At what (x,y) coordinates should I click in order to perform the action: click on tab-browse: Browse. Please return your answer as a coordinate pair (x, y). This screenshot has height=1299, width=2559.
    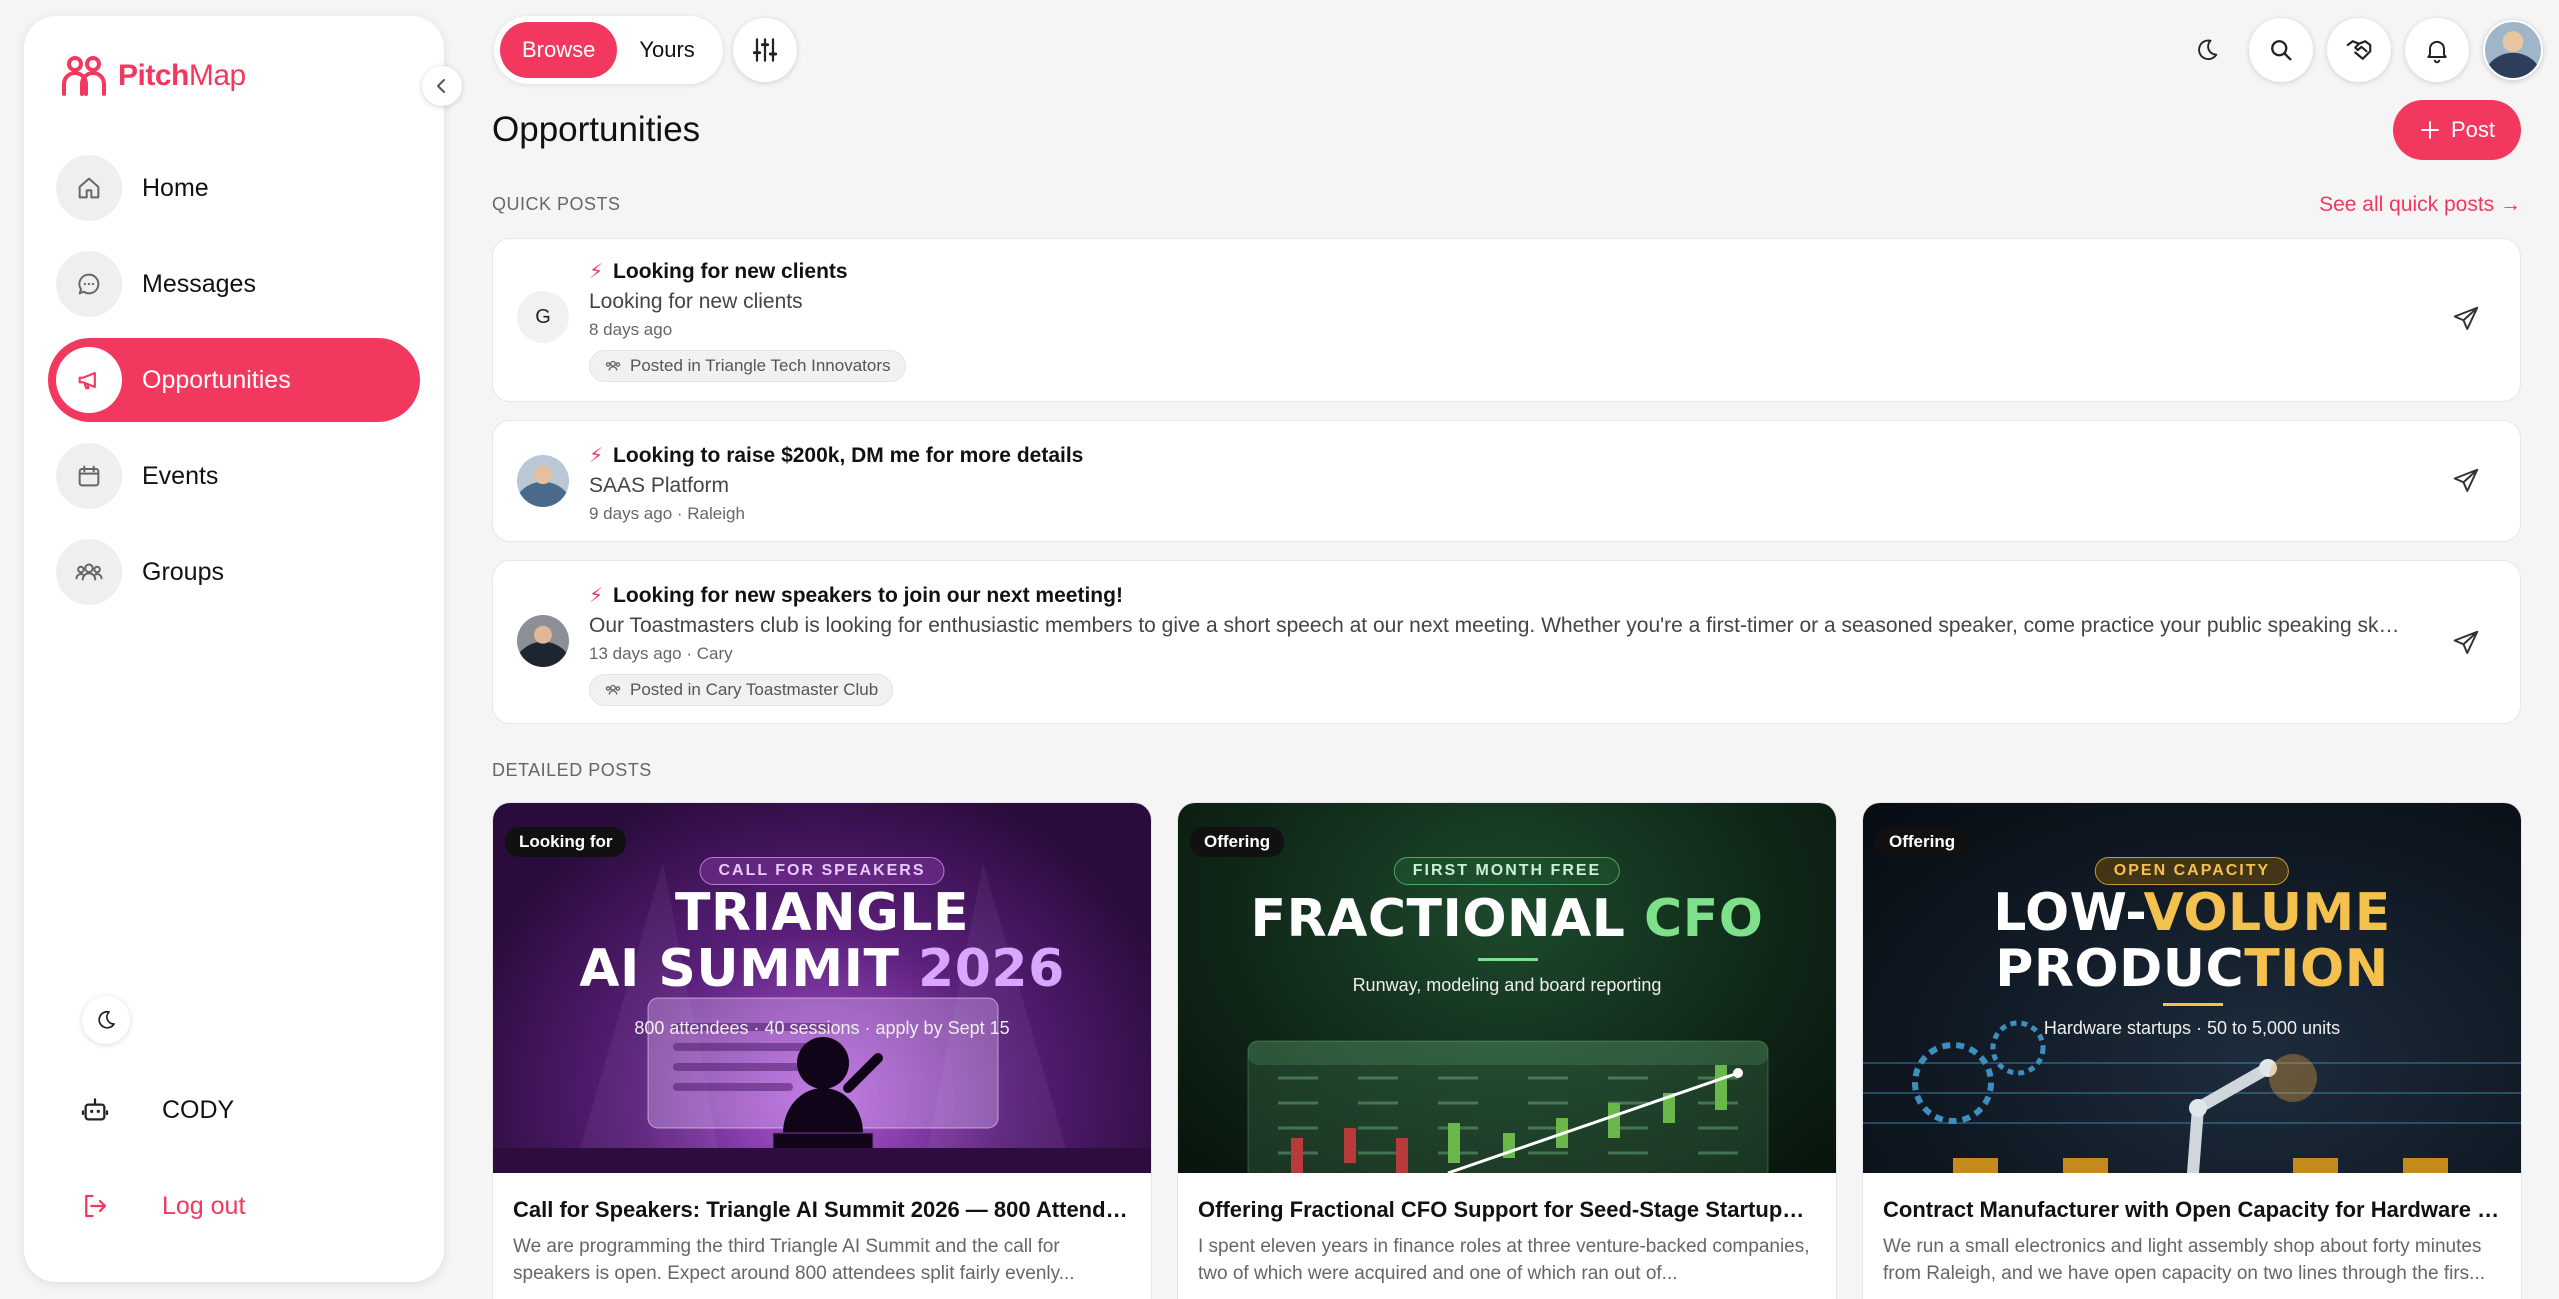
    Looking at the image, I should click on (559, 50).